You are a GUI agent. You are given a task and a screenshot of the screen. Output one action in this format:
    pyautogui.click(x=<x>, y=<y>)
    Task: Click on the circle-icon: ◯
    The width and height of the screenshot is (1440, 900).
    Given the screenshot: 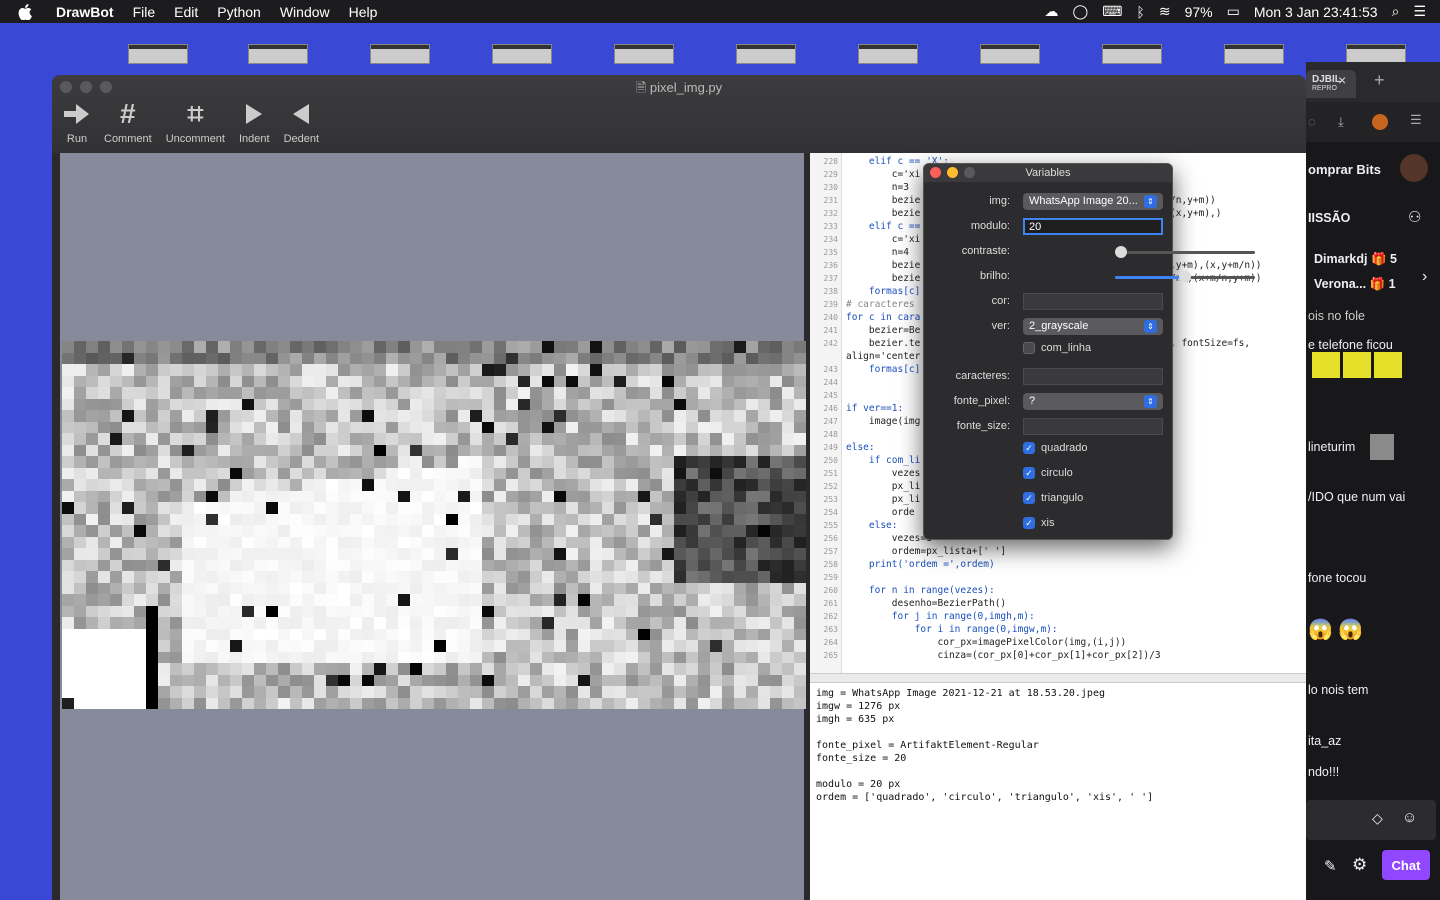 What is the action you would take?
    pyautogui.click(x=1081, y=11)
    